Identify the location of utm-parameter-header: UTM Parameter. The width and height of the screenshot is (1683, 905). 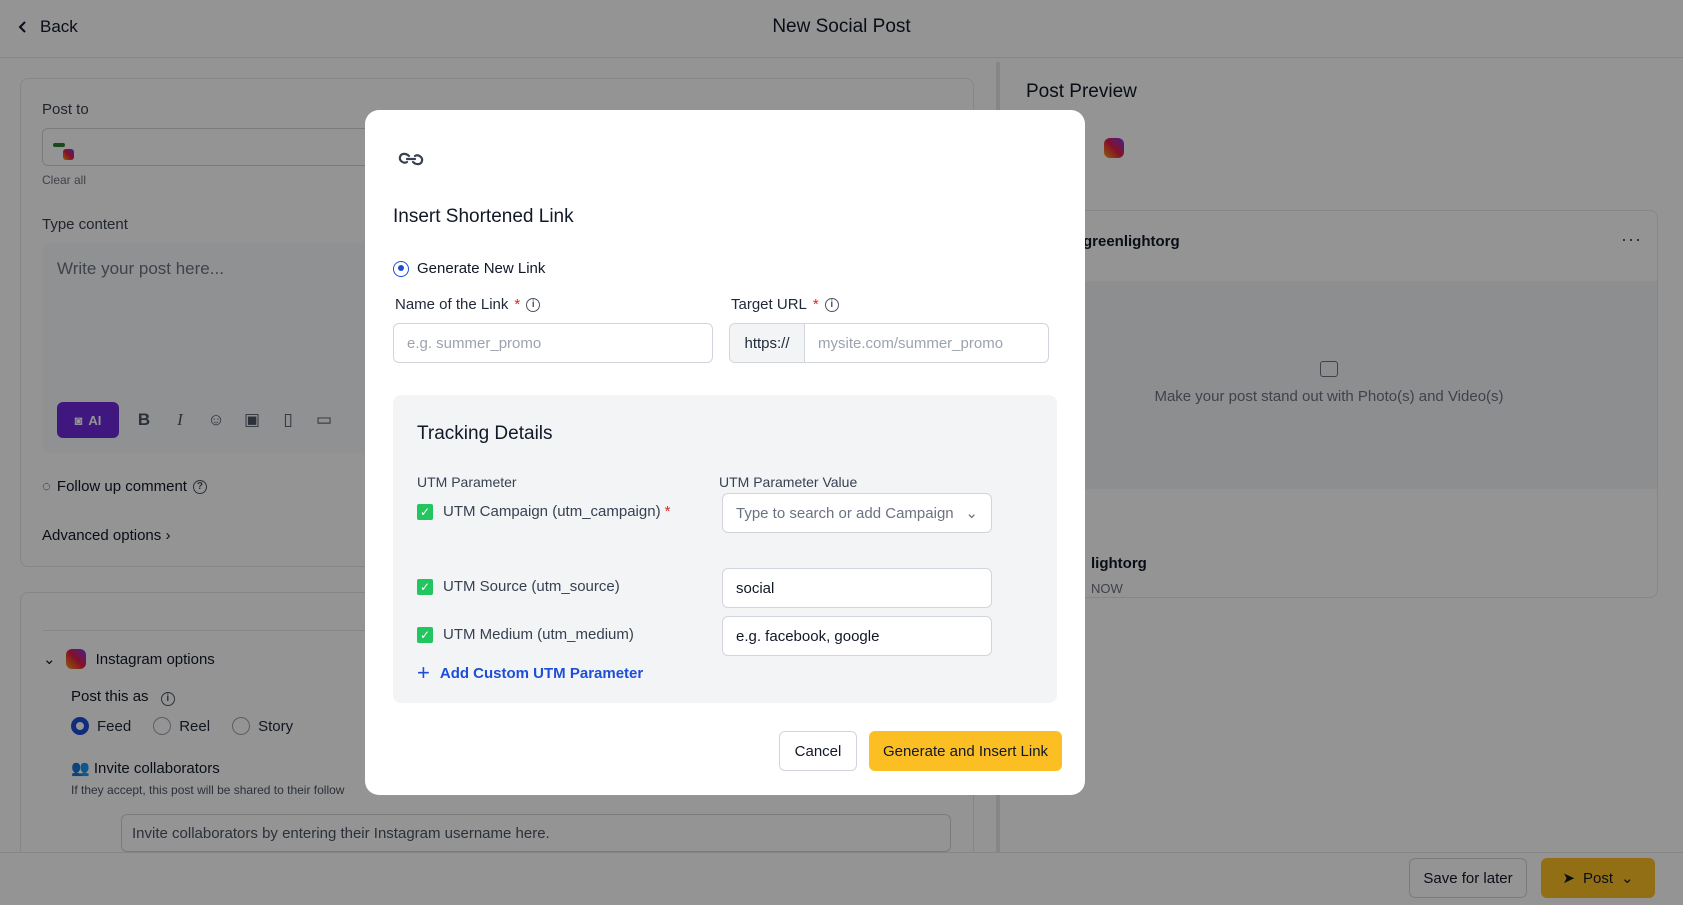
(467, 482).